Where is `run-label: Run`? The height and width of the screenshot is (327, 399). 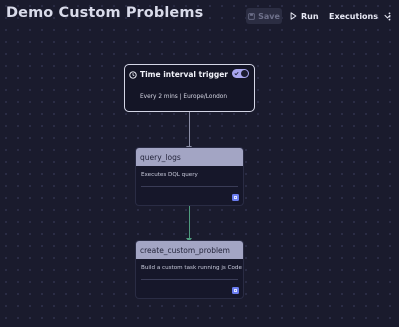
run-label: Run is located at coordinates (310, 16).